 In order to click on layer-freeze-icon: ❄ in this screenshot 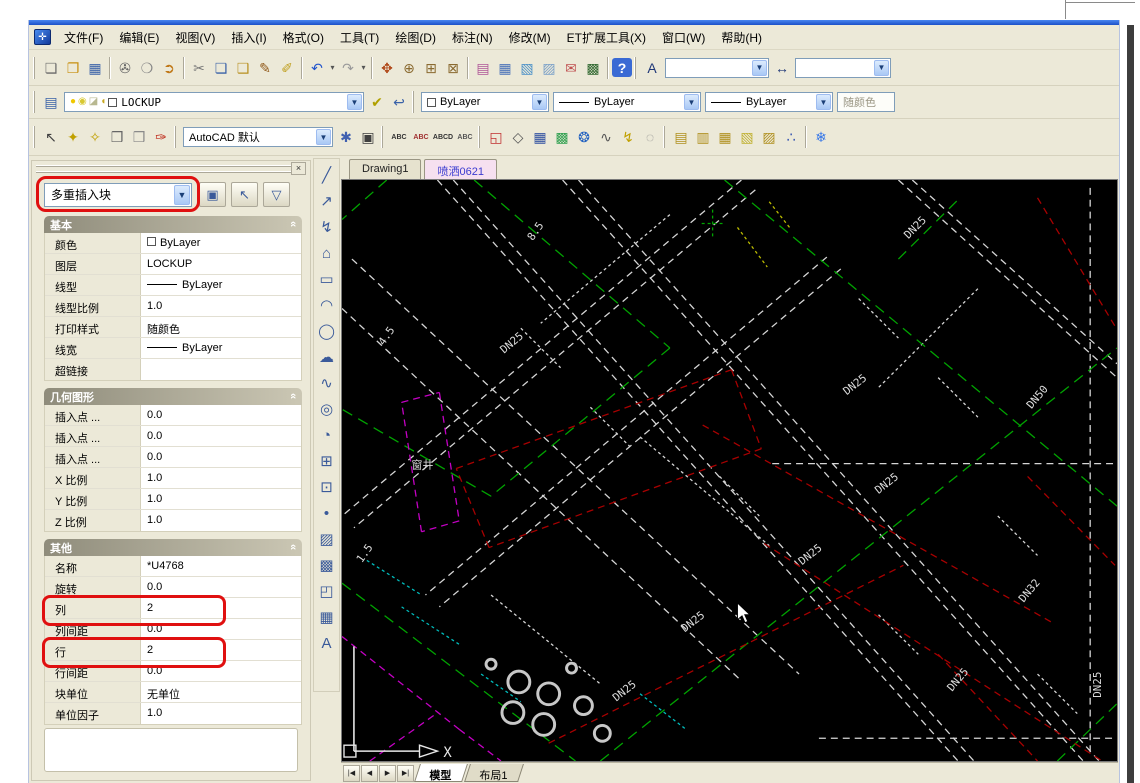, I will do `click(821, 137)`.